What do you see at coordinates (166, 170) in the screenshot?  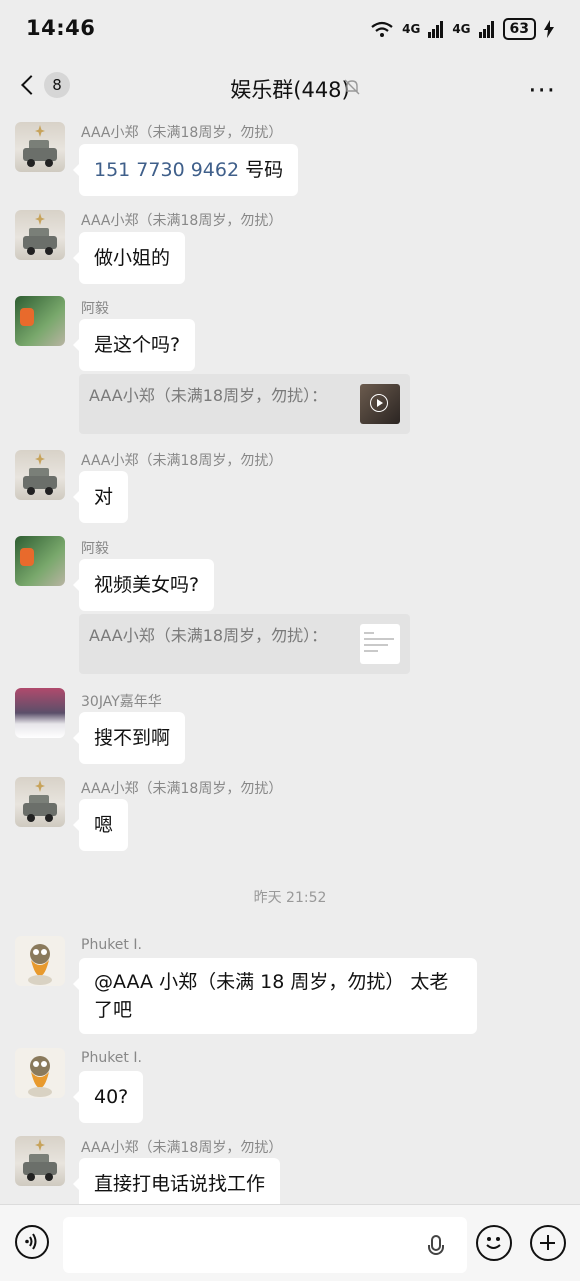 I see `phone-number-link: 151 7730 9462` at bounding box center [166, 170].